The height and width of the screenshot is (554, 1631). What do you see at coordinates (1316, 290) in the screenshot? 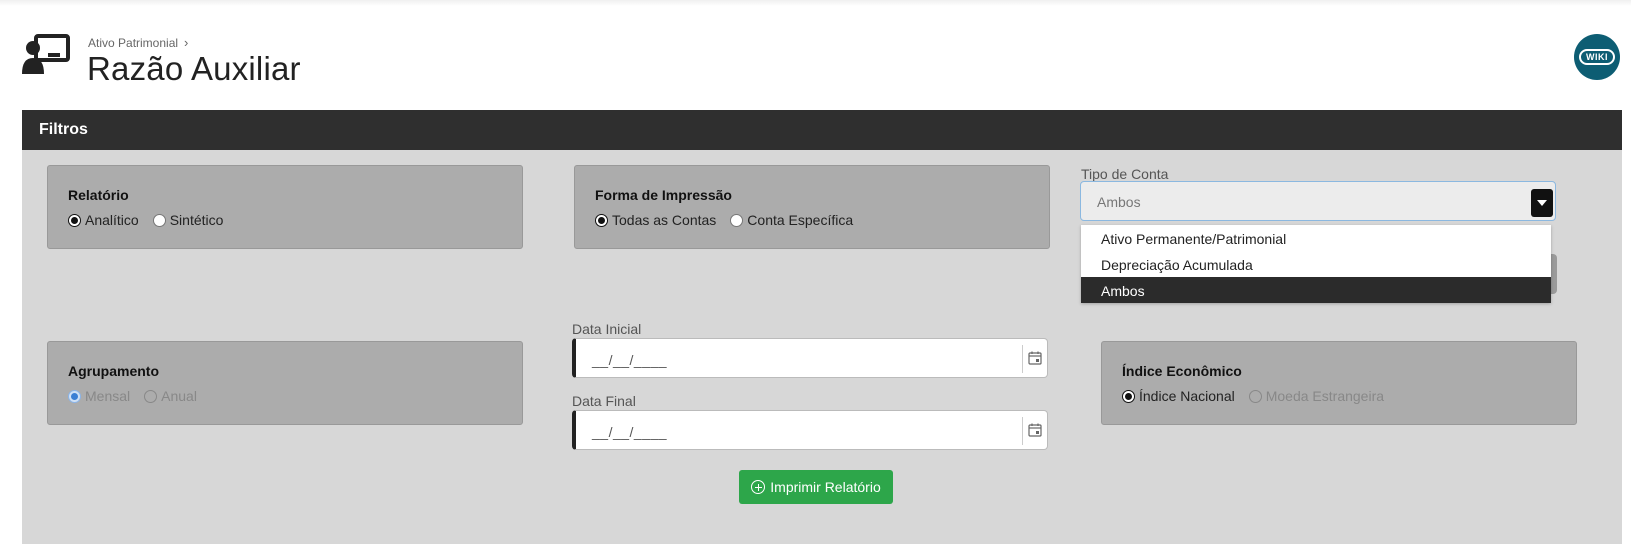
I see `dropdown-option-ambos: Ambos` at bounding box center [1316, 290].